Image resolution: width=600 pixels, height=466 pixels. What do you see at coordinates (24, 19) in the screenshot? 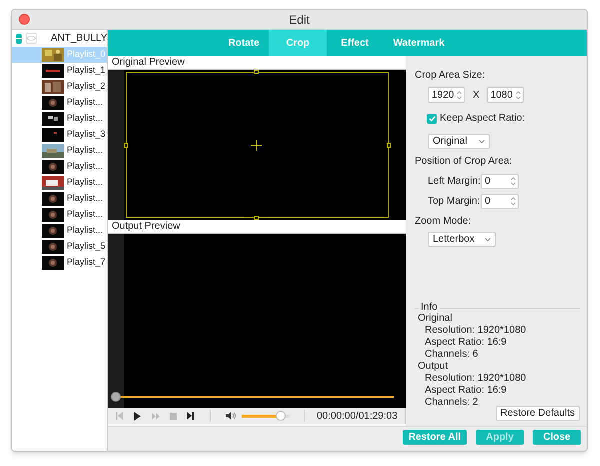
I see `close-button` at bounding box center [24, 19].